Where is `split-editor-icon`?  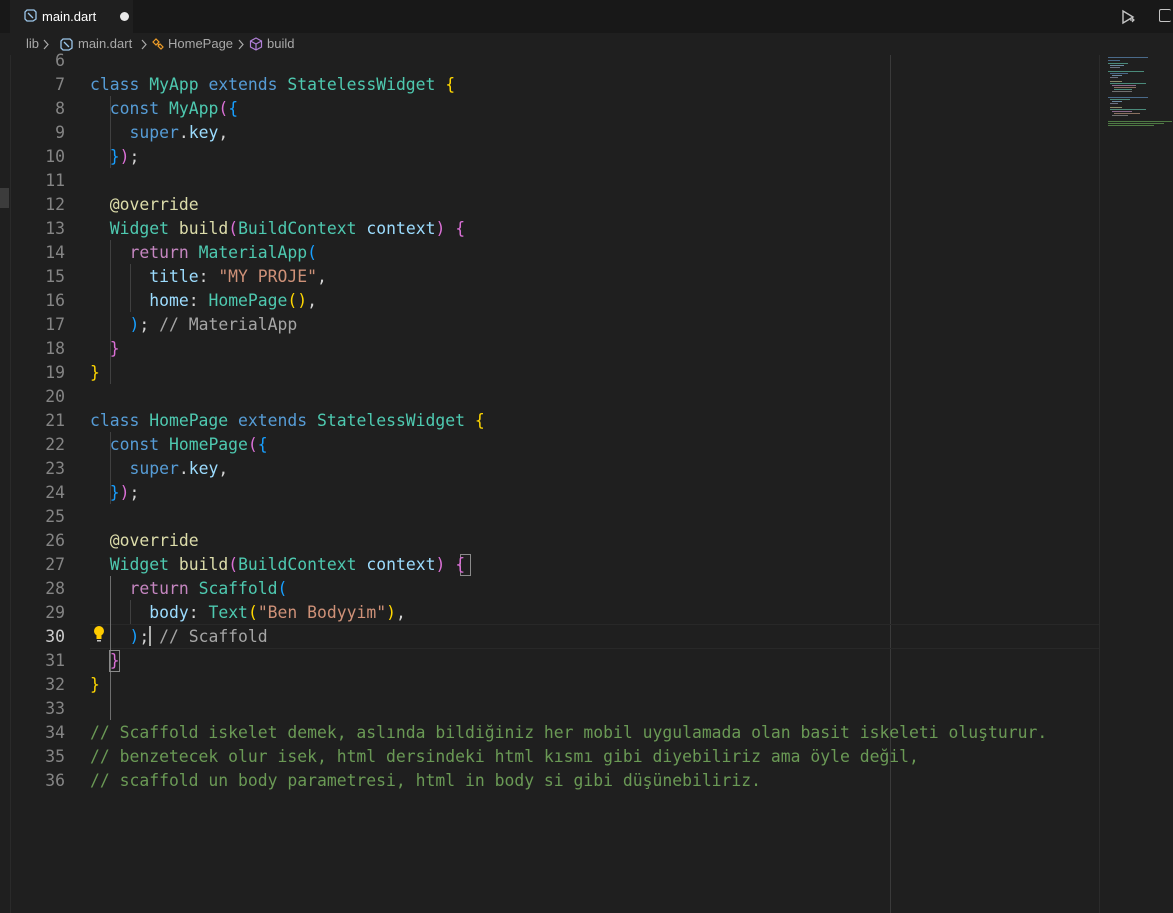 split-editor-icon is located at coordinates (1165, 15).